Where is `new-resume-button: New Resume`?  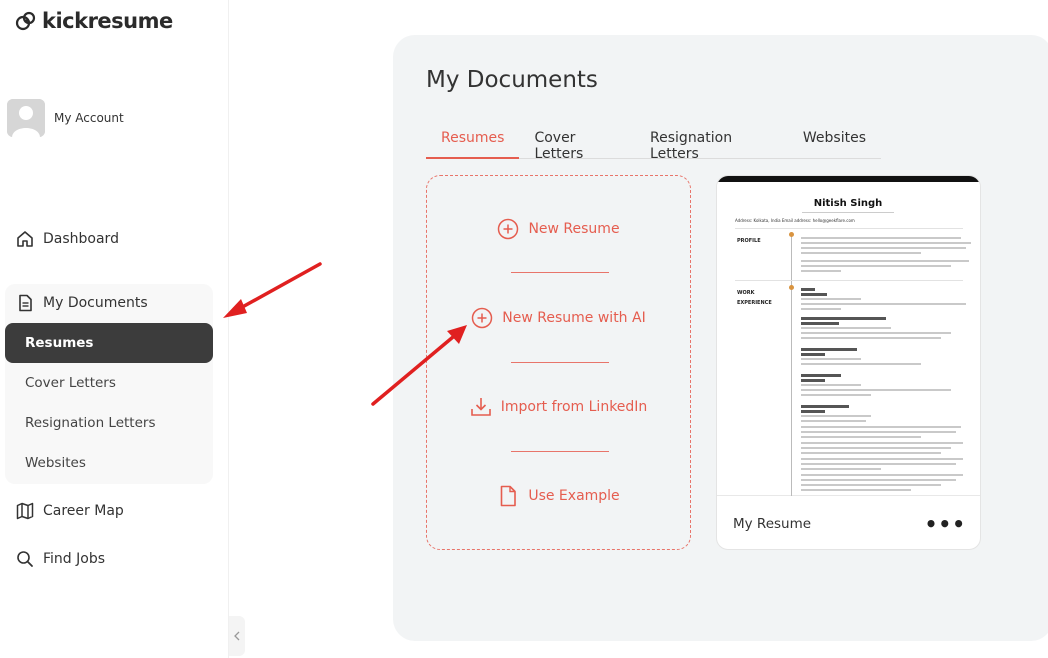
new-resume-button: New Resume is located at coordinates (558, 229).